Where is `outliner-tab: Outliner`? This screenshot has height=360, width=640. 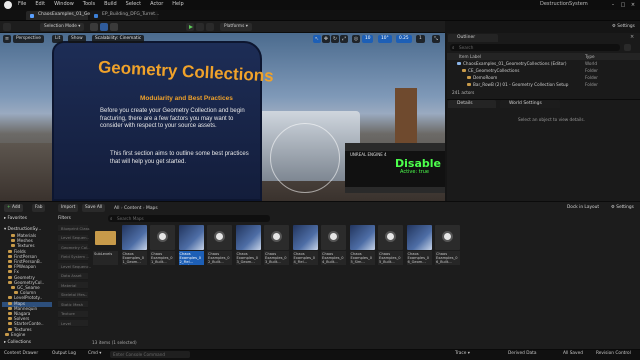
outliner-tab: Outliner is located at coordinates (473, 38).